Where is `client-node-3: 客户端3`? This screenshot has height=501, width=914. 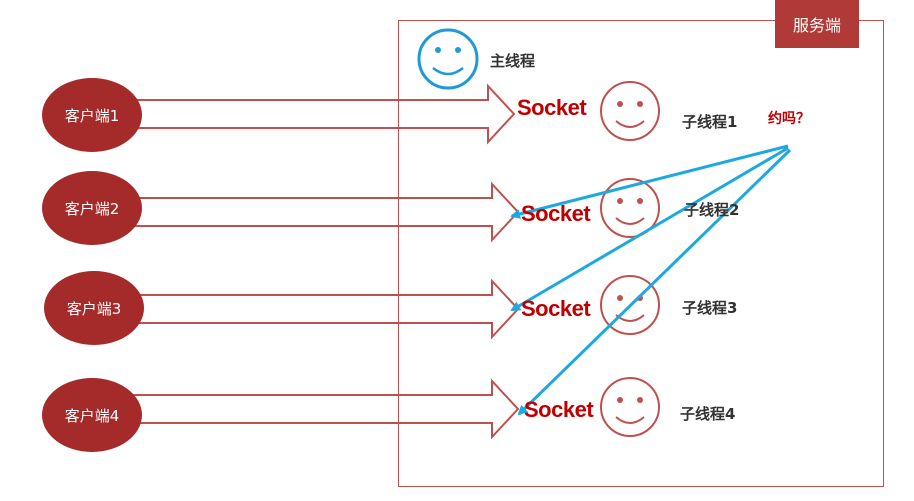 client-node-3: 客户端3 is located at coordinates (94, 308).